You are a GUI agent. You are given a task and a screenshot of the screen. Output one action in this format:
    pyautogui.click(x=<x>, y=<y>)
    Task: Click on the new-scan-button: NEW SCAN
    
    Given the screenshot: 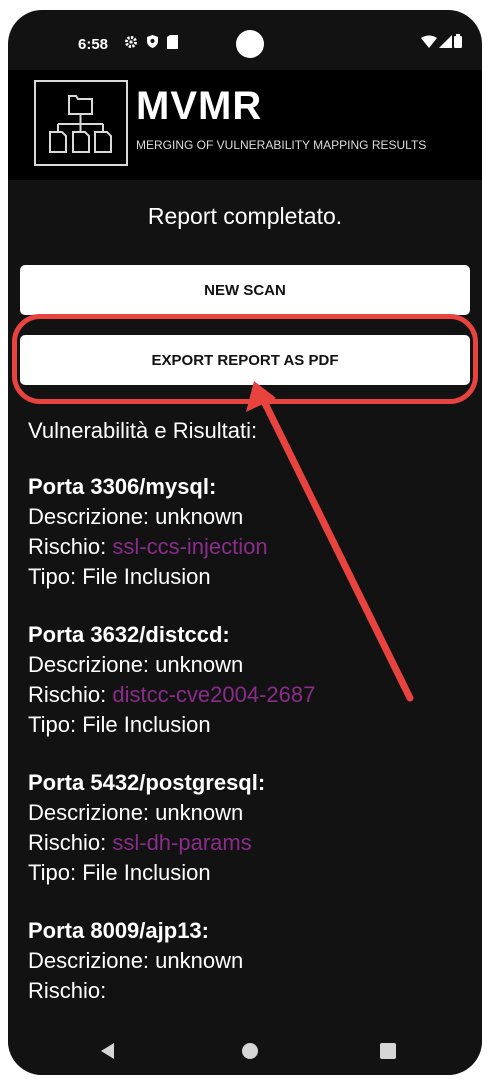 What is the action you would take?
    pyautogui.click(x=245, y=290)
    